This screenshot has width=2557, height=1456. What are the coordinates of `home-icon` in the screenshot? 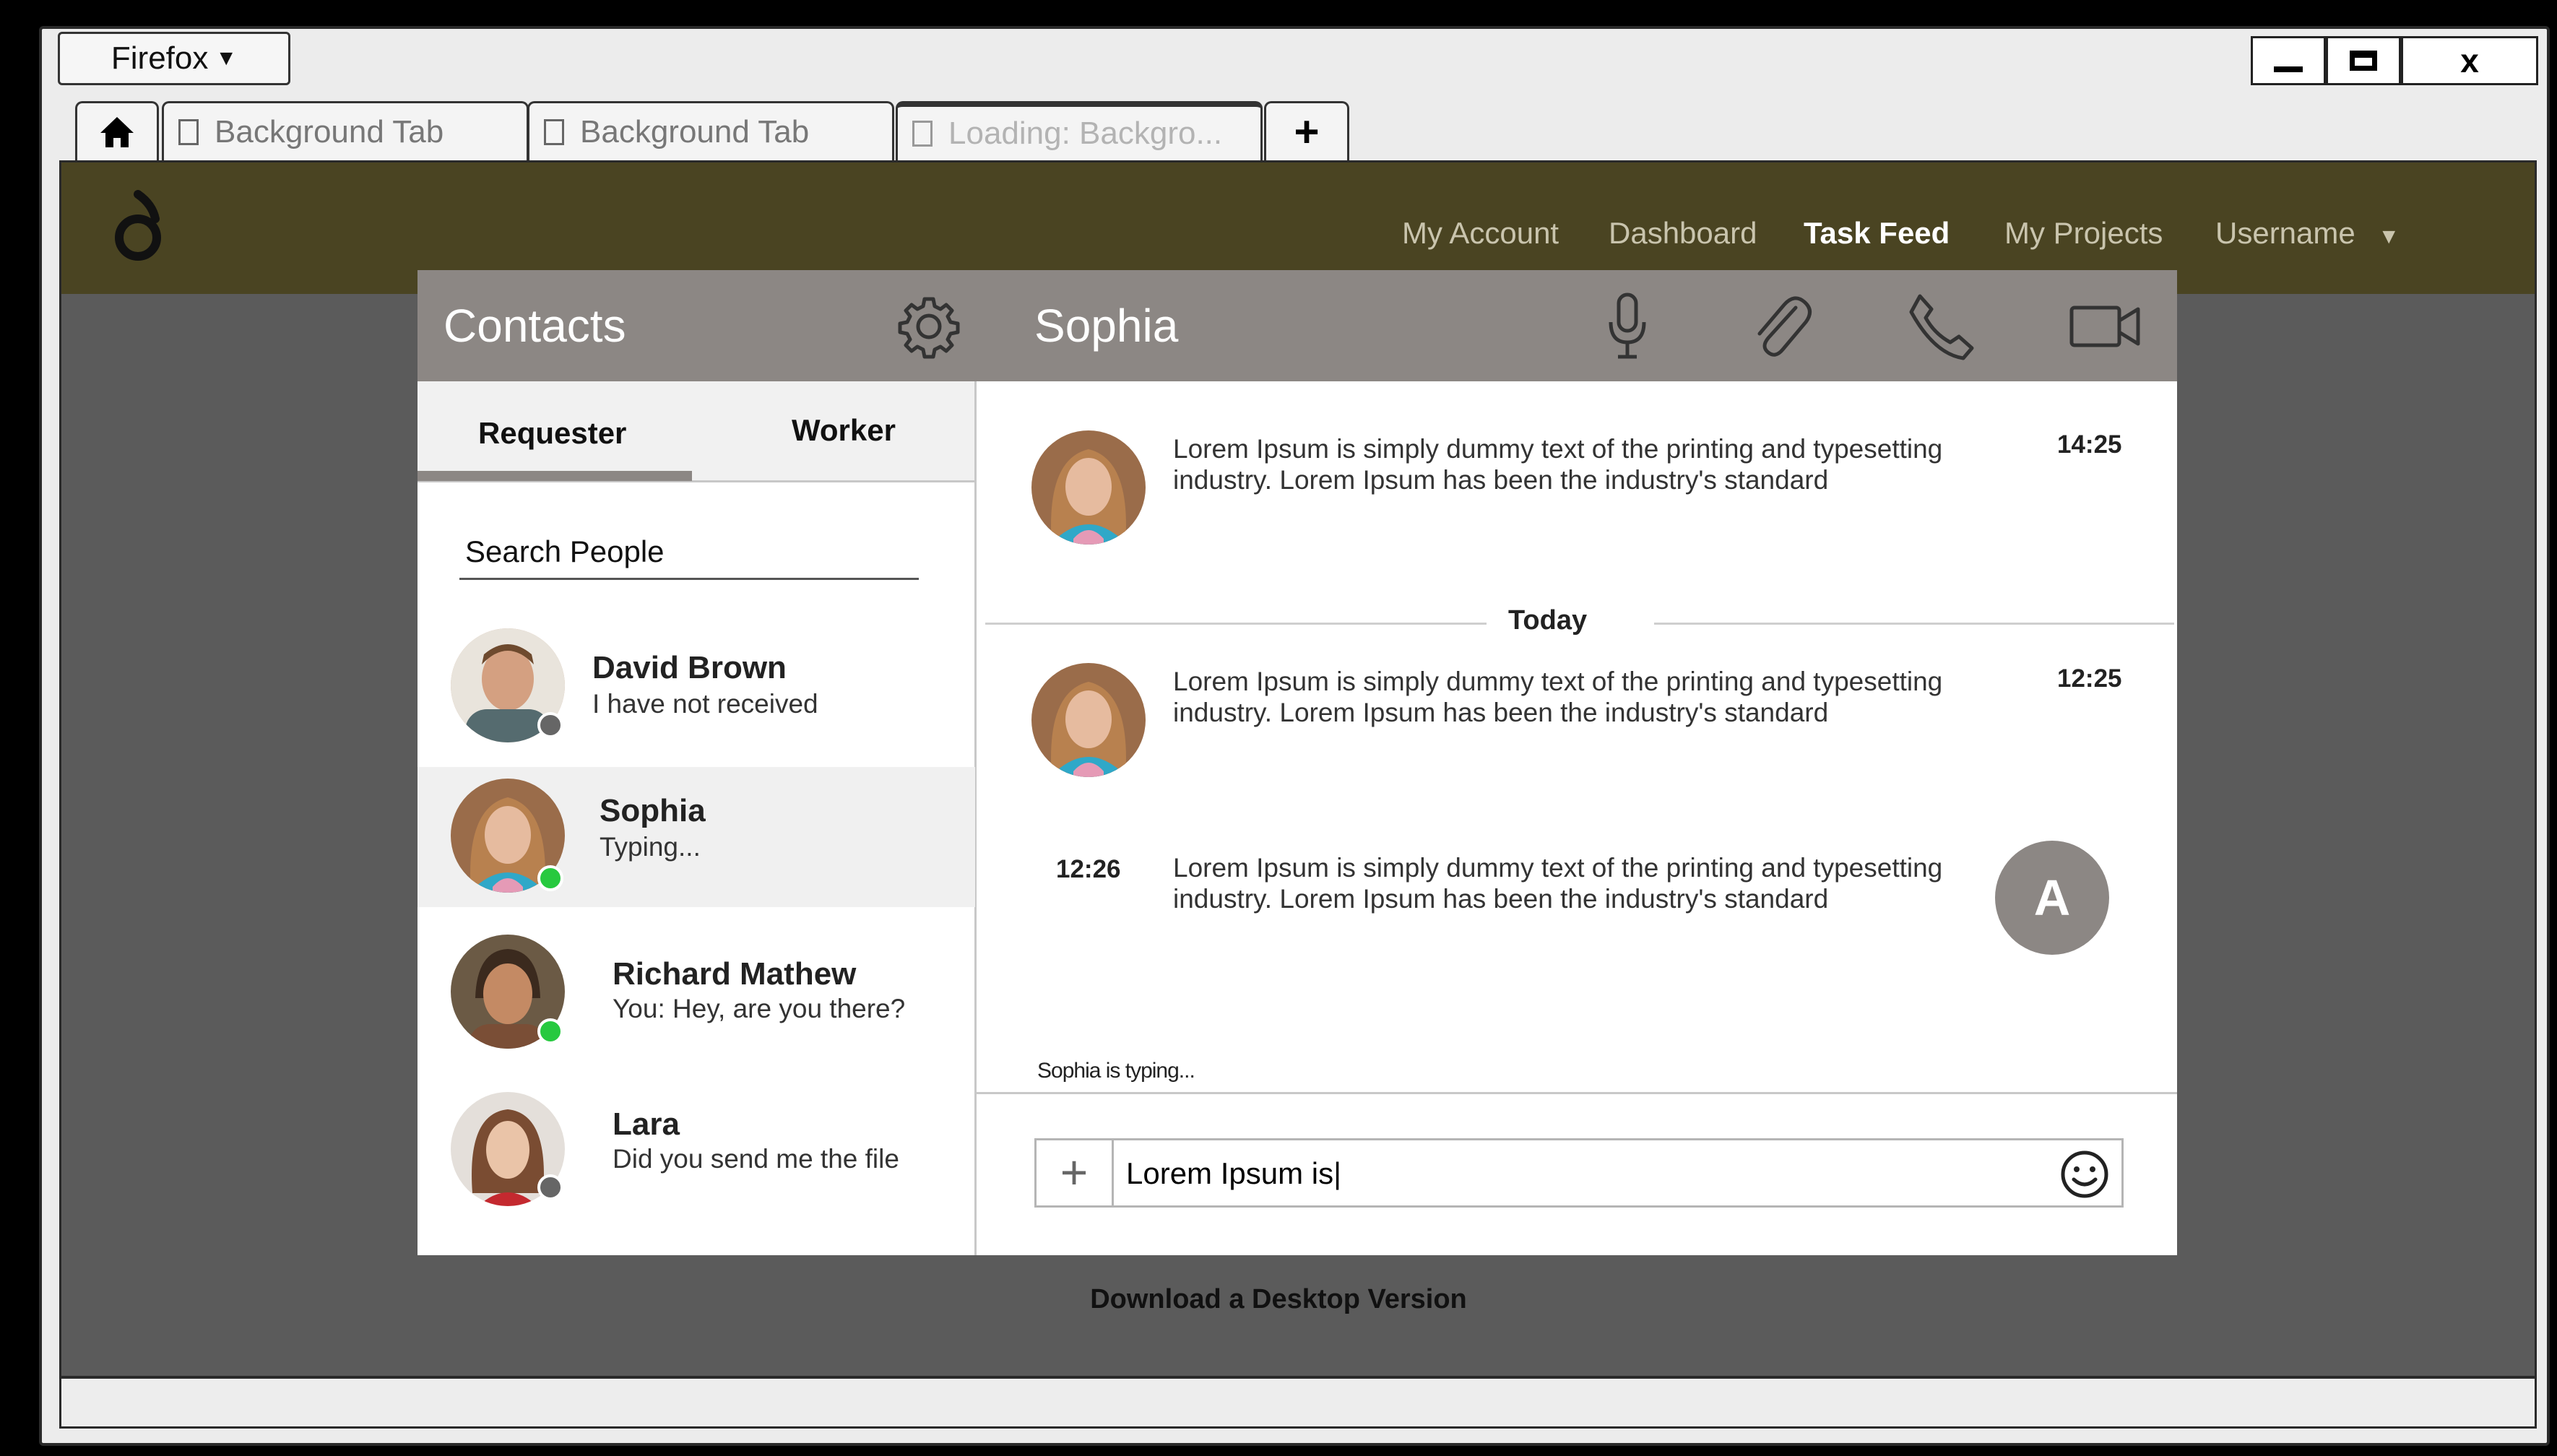 It's located at (117, 131).